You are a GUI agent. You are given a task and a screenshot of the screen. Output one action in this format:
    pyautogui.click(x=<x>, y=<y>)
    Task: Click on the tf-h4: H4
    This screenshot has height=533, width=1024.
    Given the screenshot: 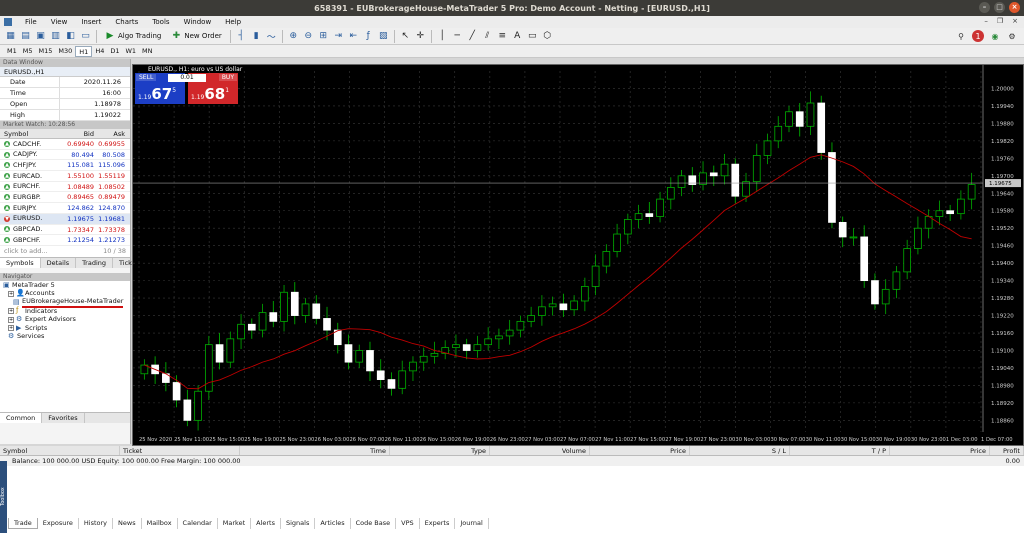 What is the action you would take?
    pyautogui.click(x=99, y=51)
    